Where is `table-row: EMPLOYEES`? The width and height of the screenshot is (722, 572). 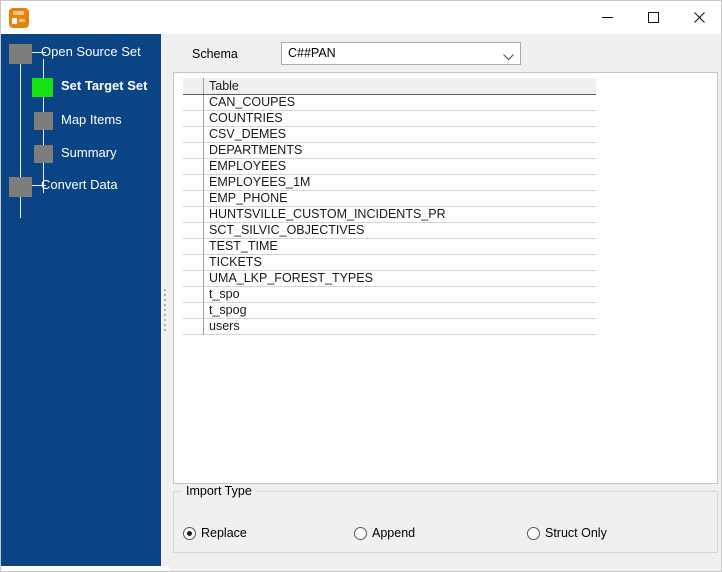
table-row: EMPLOYEES is located at coordinates (389, 167).